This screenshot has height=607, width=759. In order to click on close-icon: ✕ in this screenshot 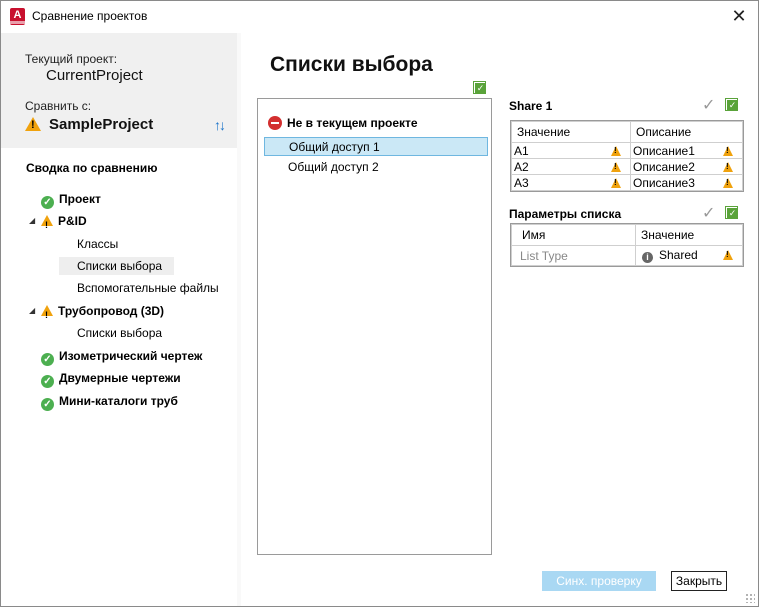, I will do `click(739, 16)`.